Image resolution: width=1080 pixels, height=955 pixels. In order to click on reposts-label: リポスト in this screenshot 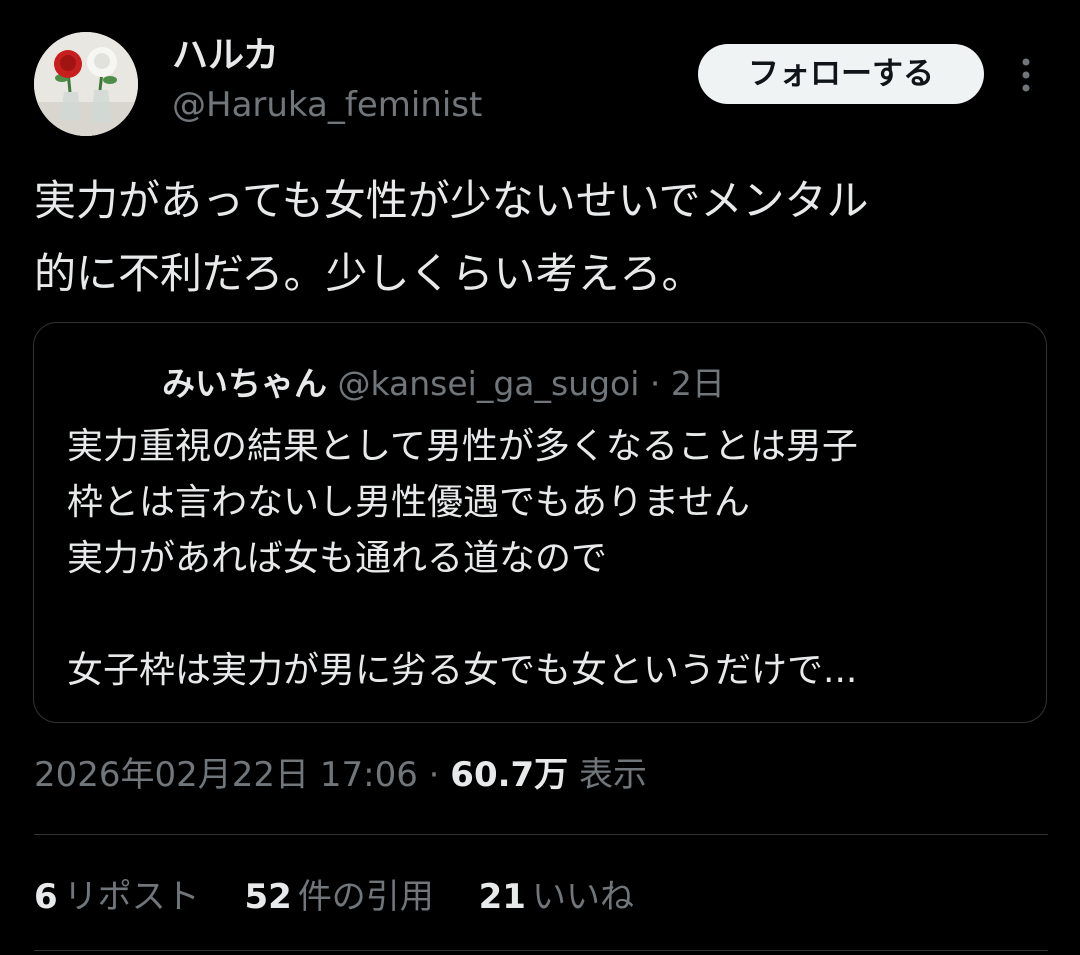, I will do `click(131, 897)`.